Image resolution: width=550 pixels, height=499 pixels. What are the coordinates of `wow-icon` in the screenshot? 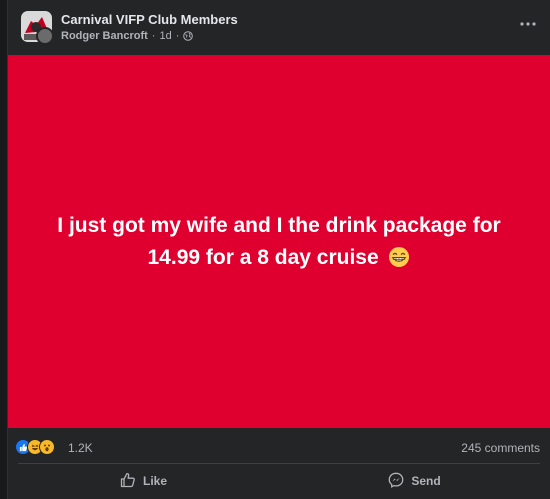 It's located at (47, 447).